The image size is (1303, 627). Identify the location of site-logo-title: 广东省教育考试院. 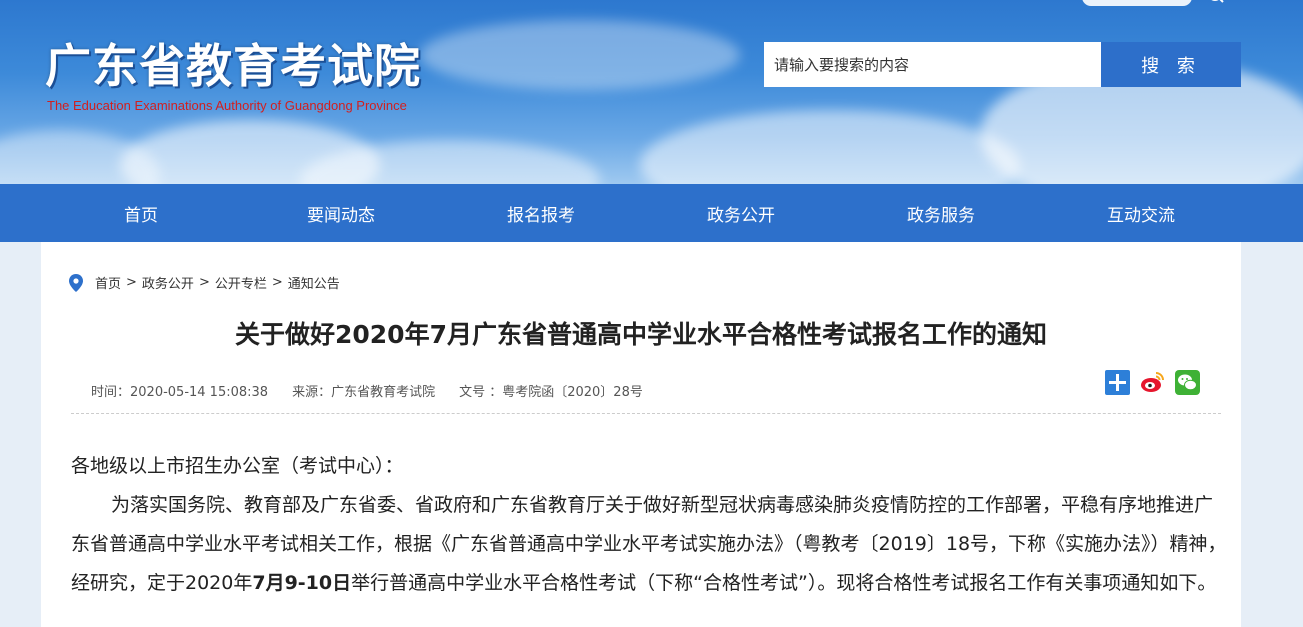
(233, 63).